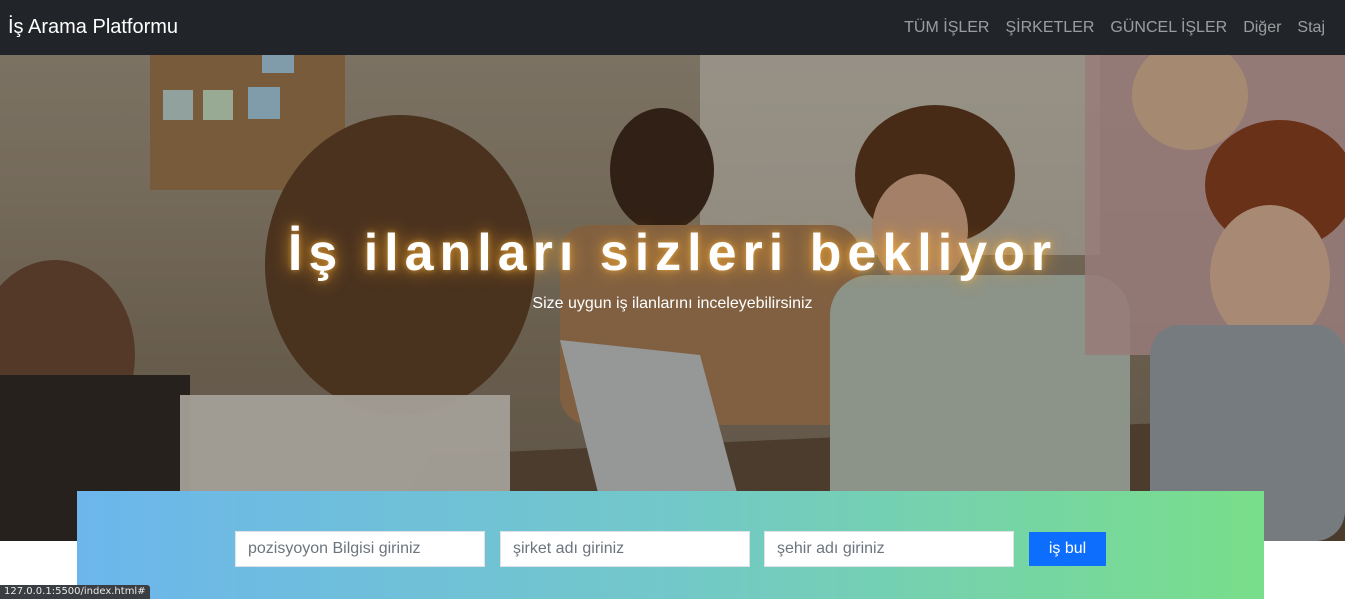 This screenshot has width=1345, height=599. I want to click on find-job-button: iş bul, so click(1067, 549).